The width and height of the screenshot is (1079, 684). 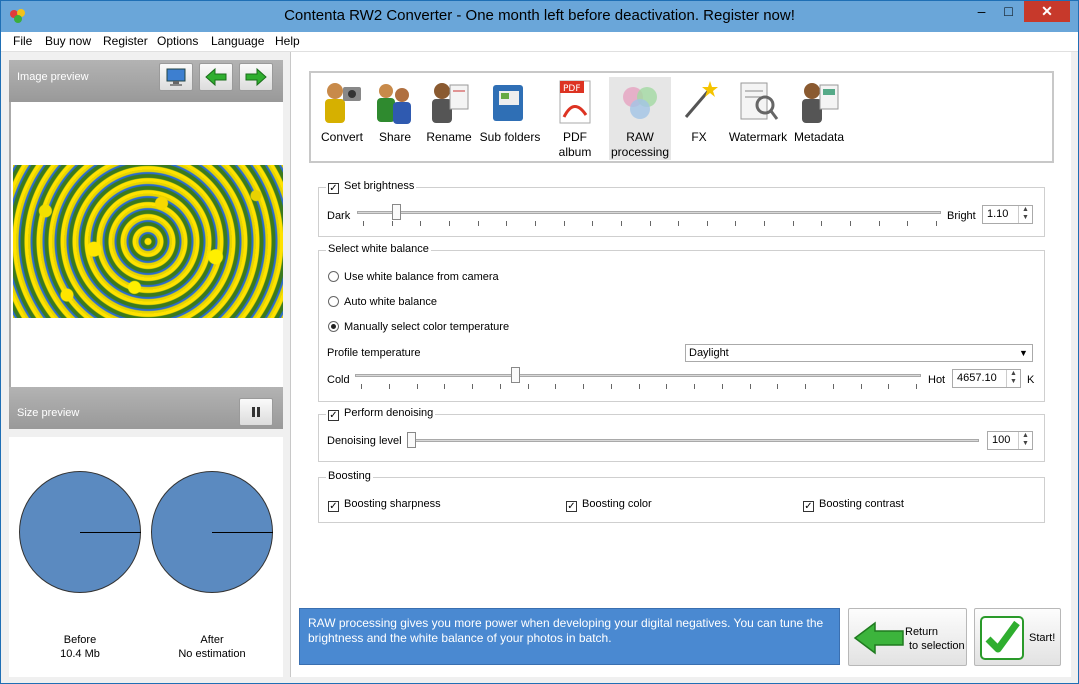 What do you see at coordinates (237, 41) in the screenshot?
I see `menu-language: Language` at bounding box center [237, 41].